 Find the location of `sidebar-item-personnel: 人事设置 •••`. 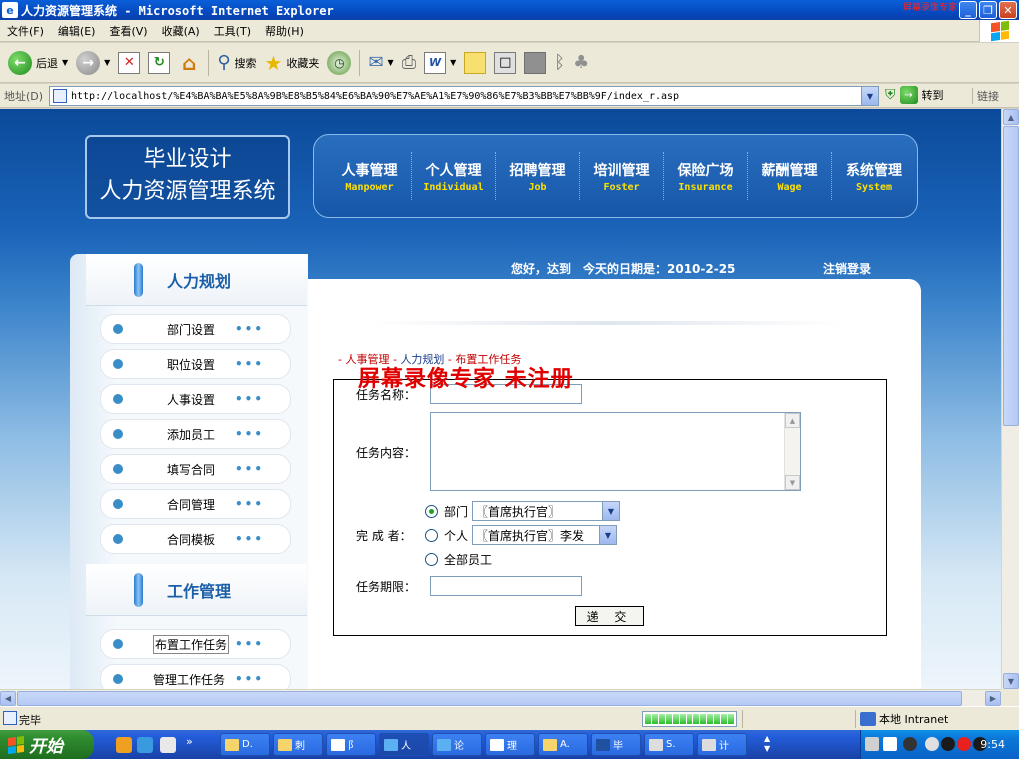

sidebar-item-personnel: 人事设置 ••• is located at coordinates (195, 399).